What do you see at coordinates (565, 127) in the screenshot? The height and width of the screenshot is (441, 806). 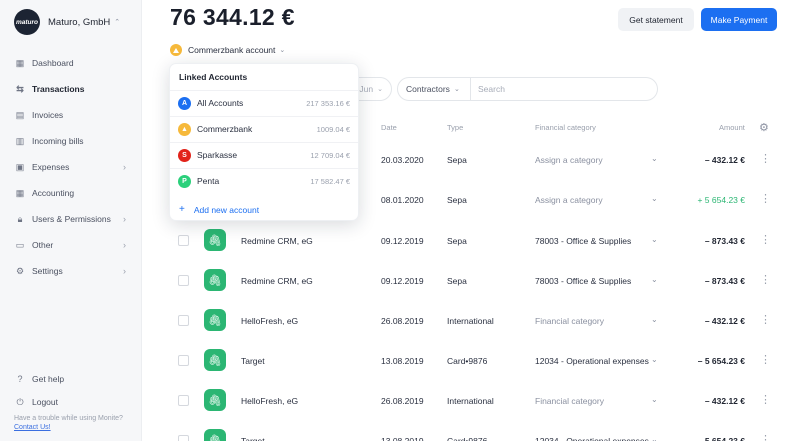 I see `column-header-category: Financial category` at bounding box center [565, 127].